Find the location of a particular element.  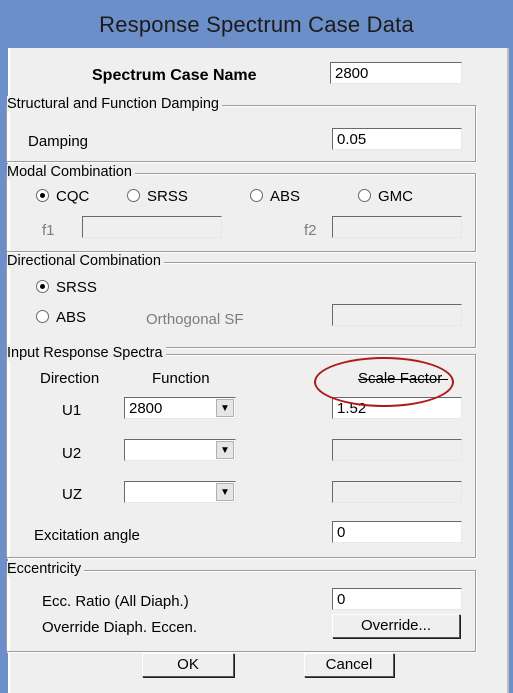

directional-srss-label: SRSS is located at coordinates (76, 287).